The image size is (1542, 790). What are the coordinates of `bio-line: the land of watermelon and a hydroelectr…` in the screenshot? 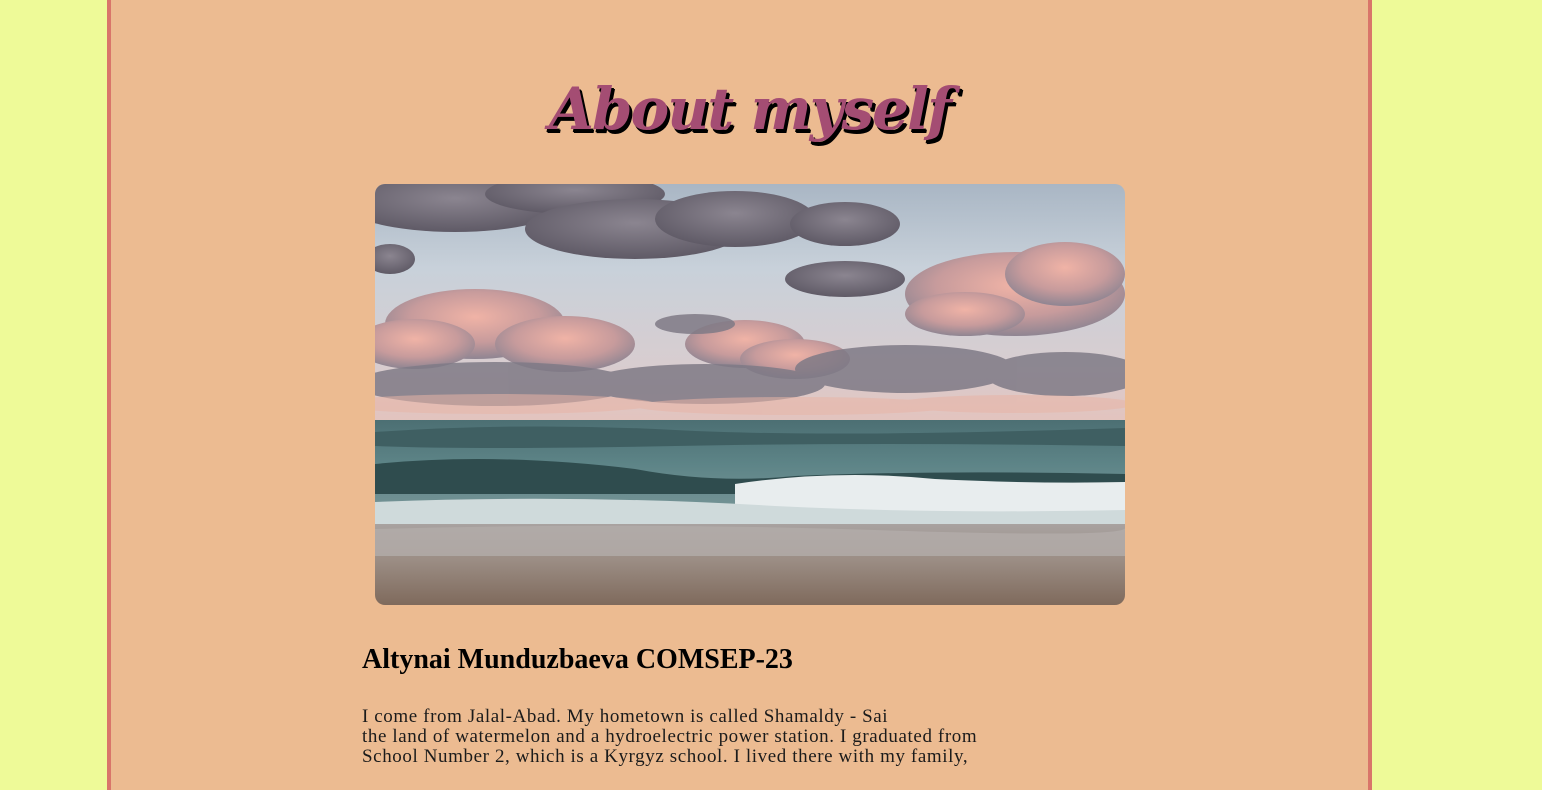 It's located at (670, 736).